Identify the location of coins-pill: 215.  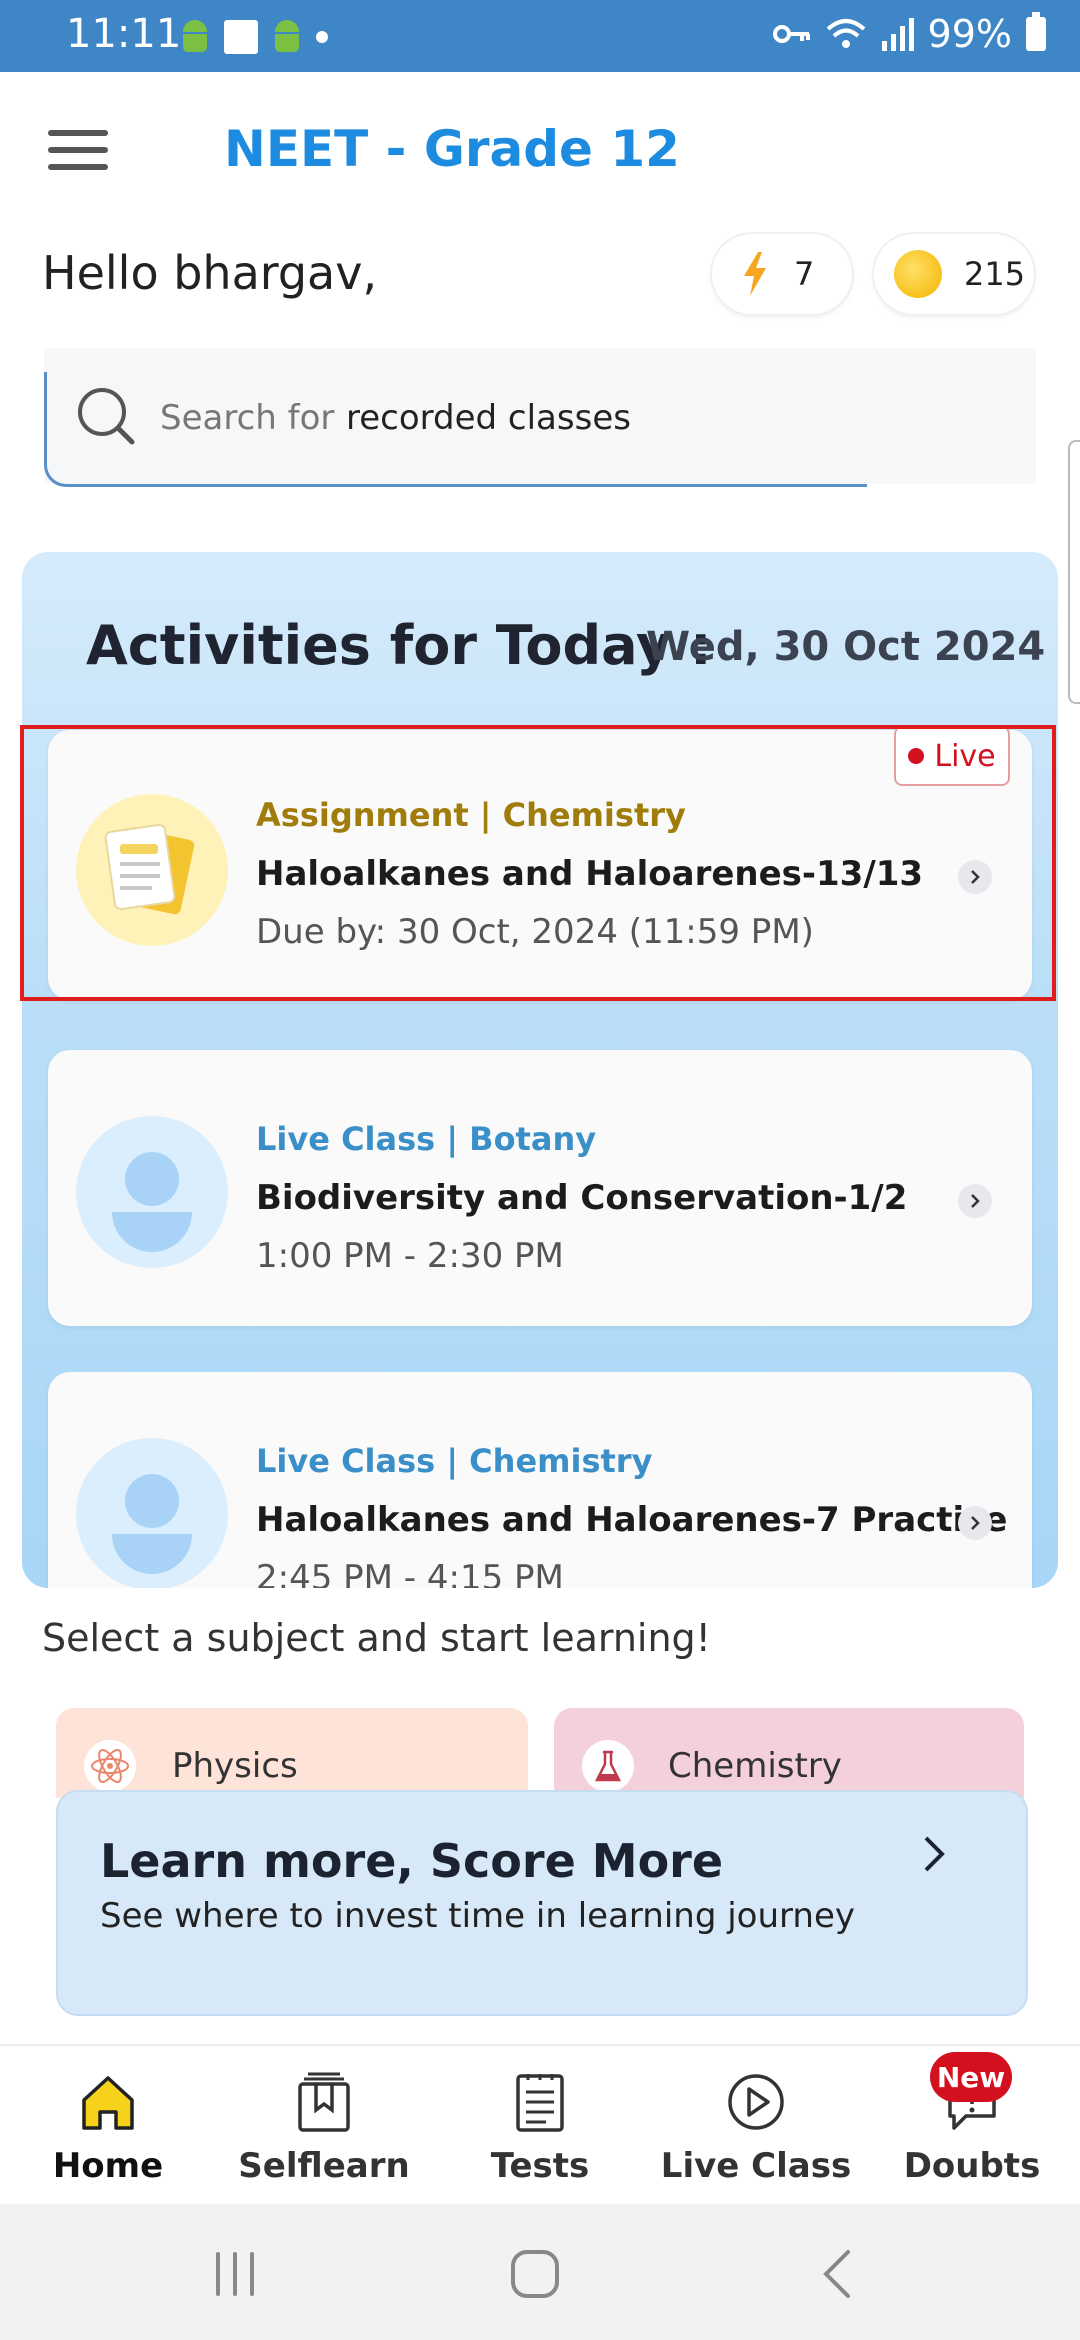
(954, 274).